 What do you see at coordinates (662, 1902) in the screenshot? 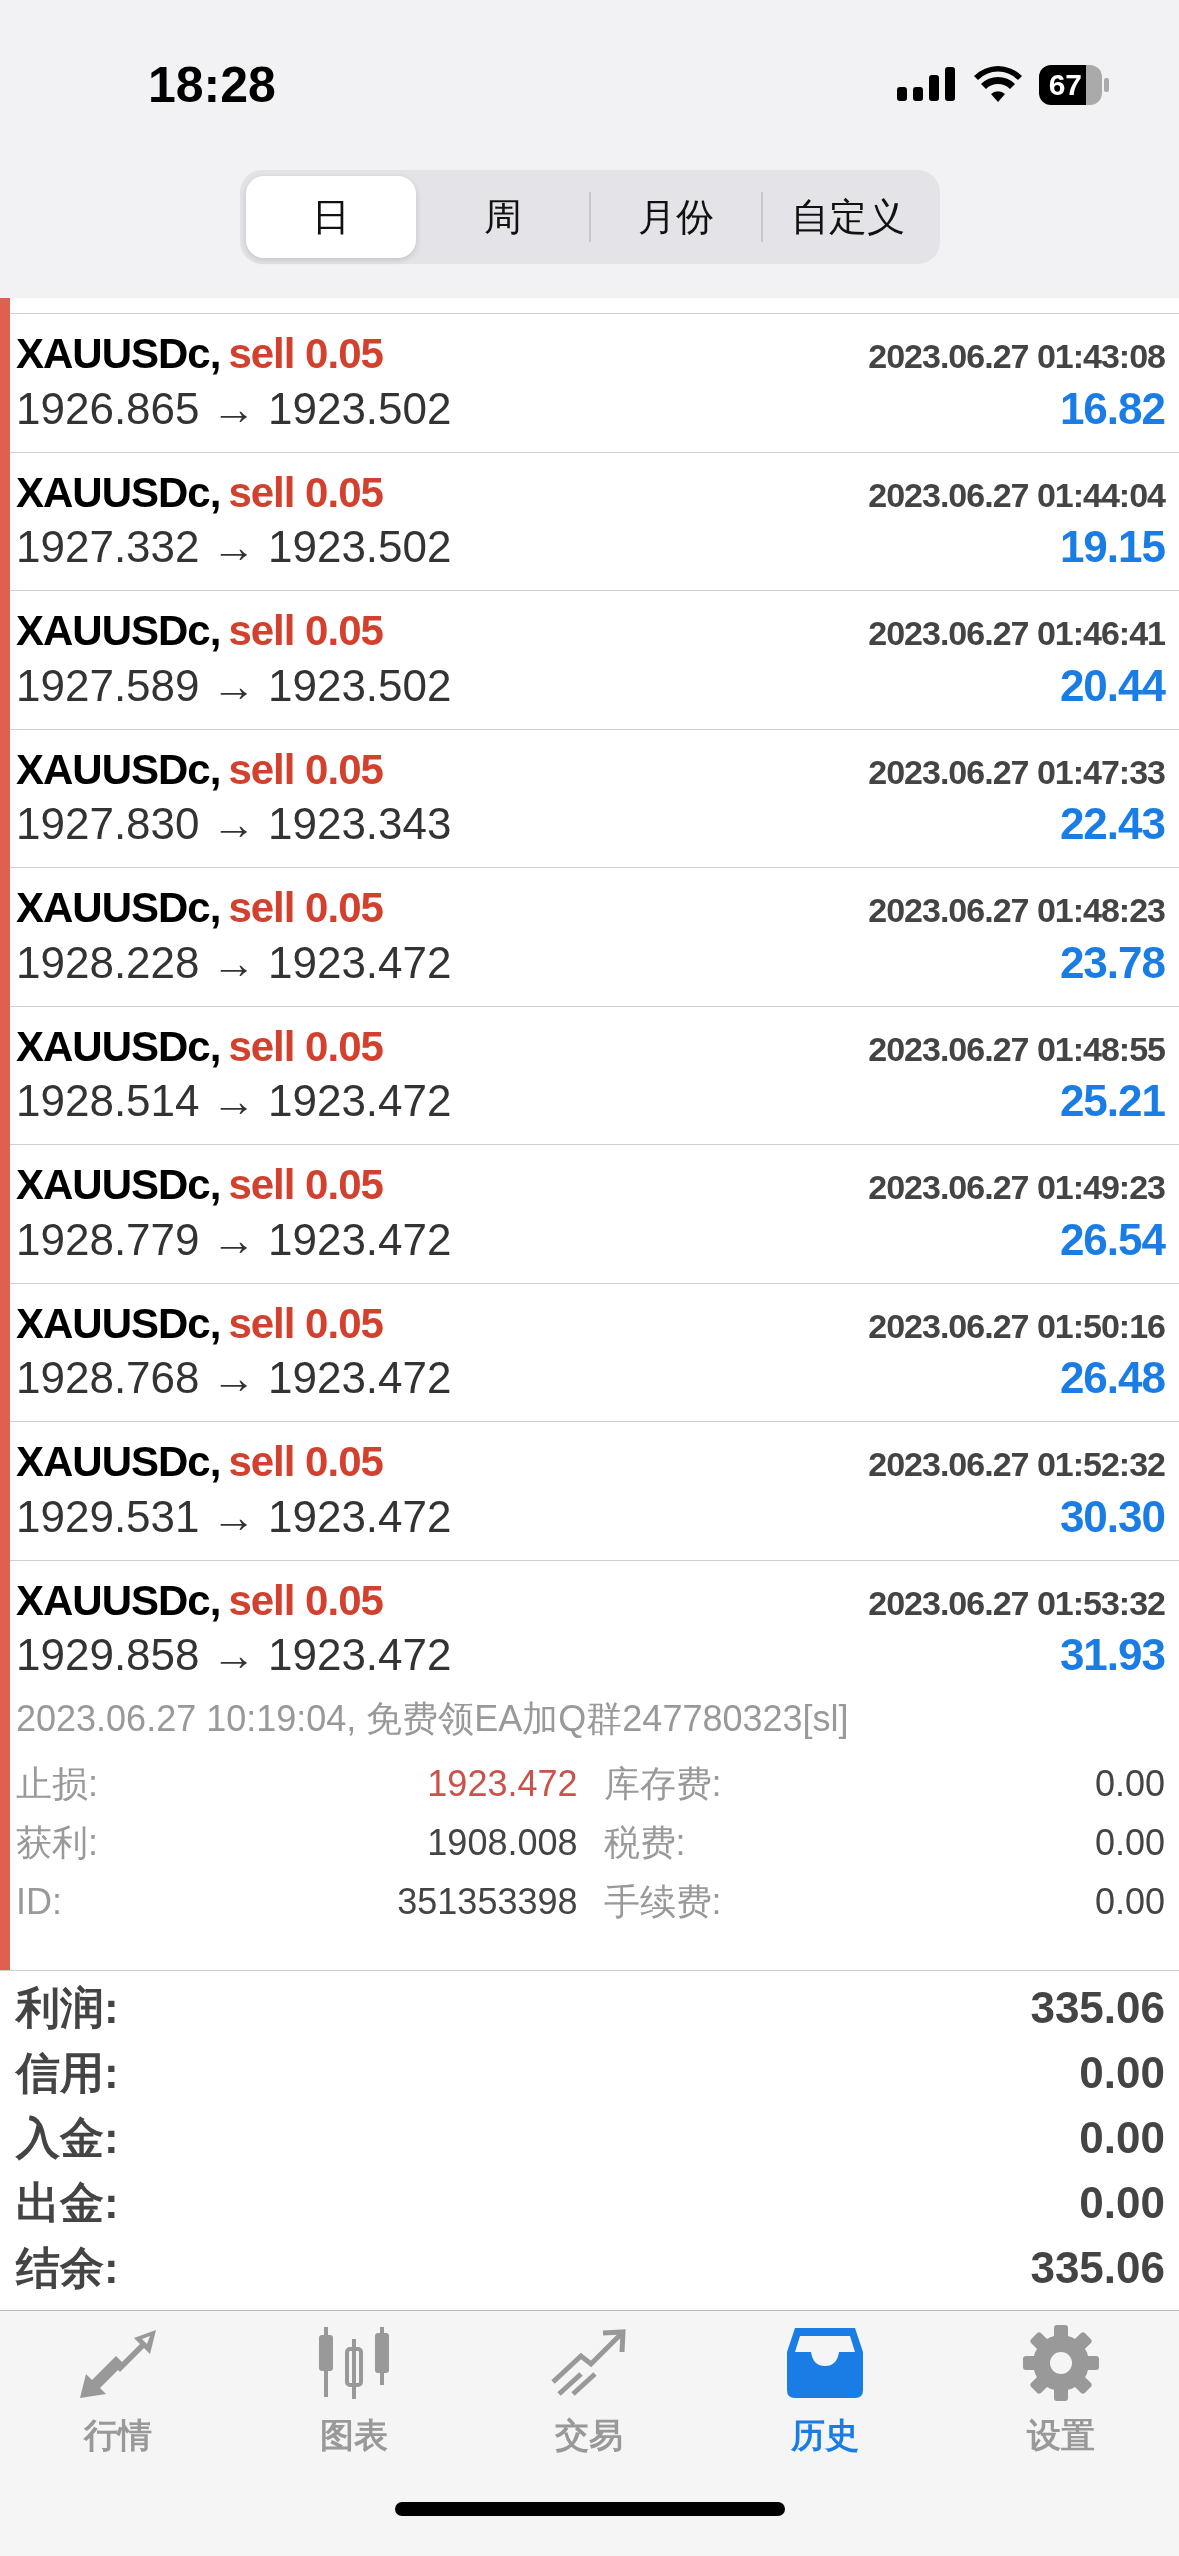
I see `field-label: 手续费:` at bounding box center [662, 1902].